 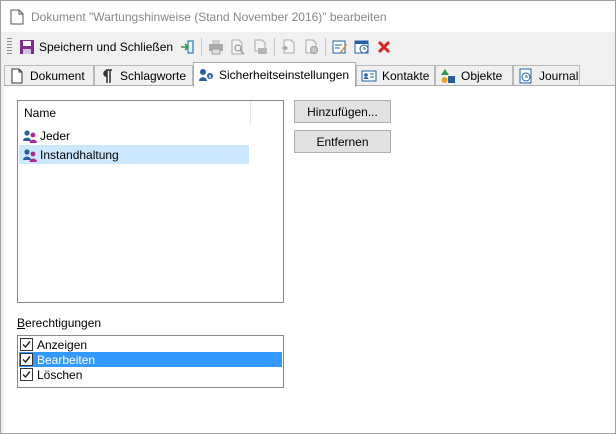 I want to click on print-setup-icon, so click(x=261, y=46).